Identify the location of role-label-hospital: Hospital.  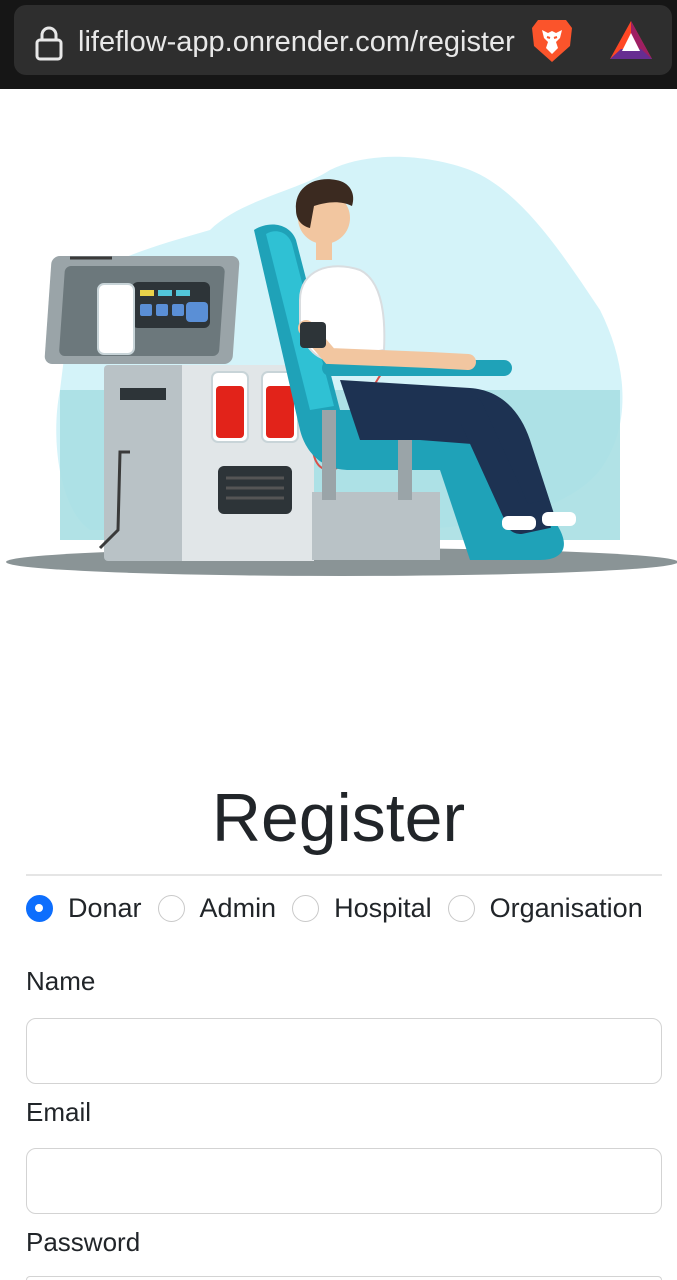
(383, 908).